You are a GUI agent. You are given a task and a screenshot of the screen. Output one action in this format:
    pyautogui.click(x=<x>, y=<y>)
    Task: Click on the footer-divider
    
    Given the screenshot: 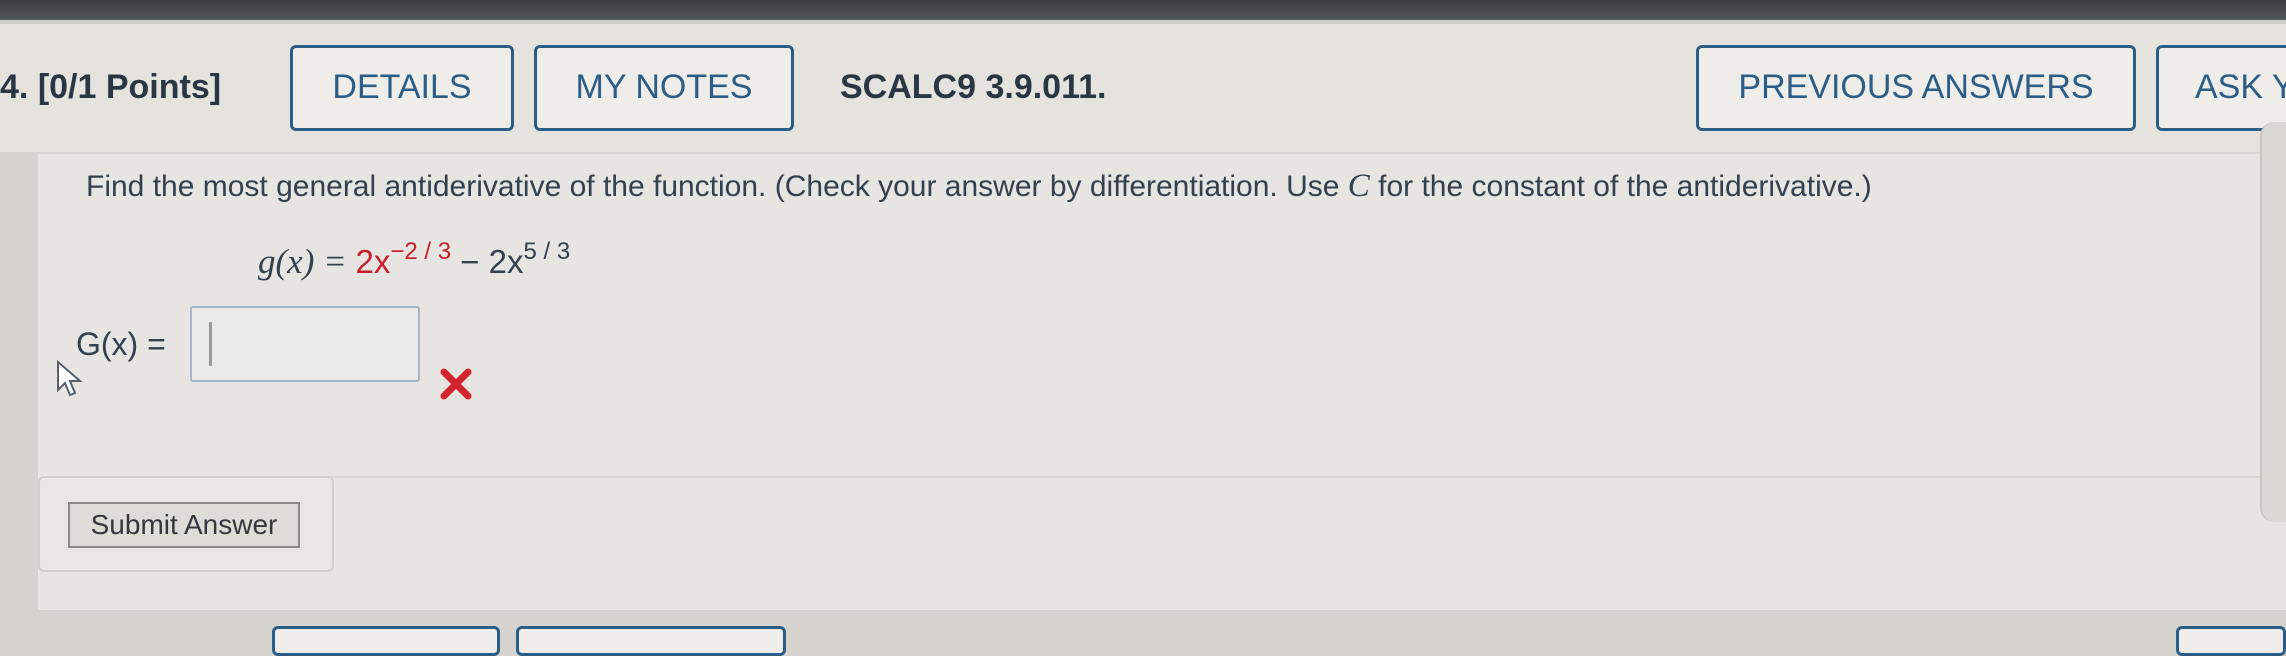 What is the action you would take?
    pyautogui.click(x=1295, y=477)
    